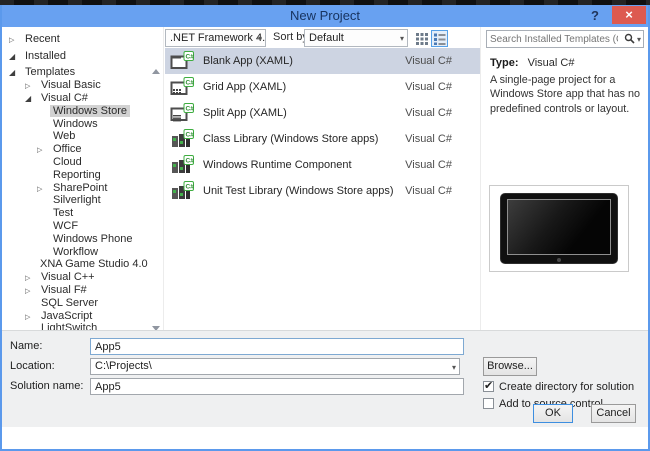 Image resolution: width=650 pixels, height=451 pixels. I want to click on tree-item-label: Visual C#, so click(64, 97).